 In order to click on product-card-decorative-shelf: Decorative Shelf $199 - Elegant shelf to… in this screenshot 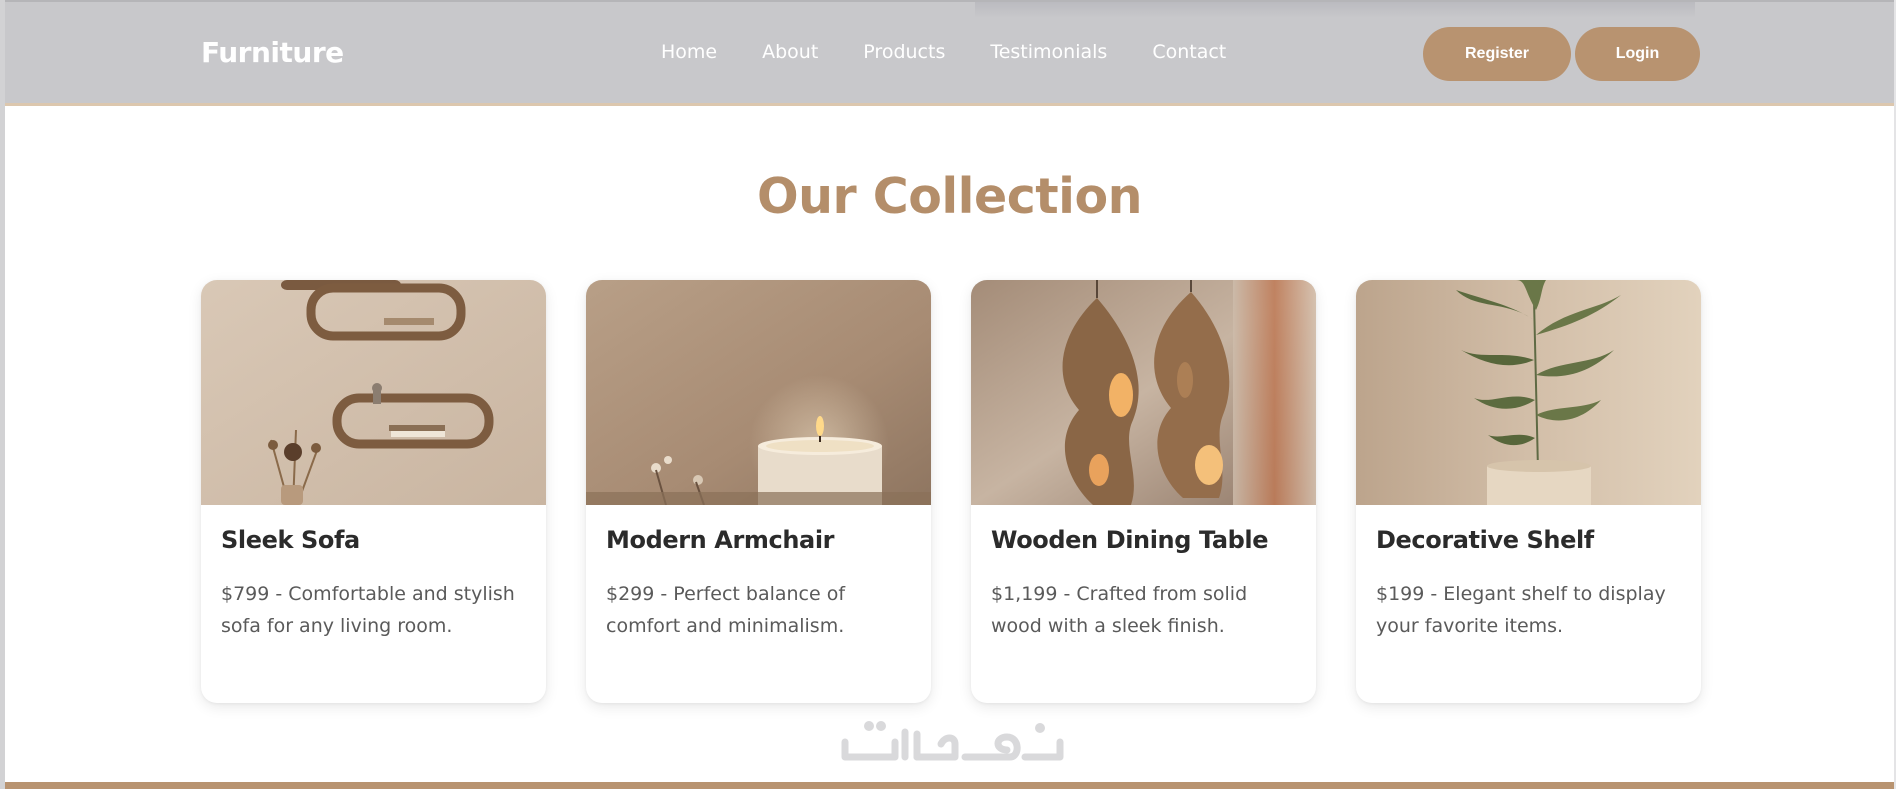, I will do `click(1528, 491)`.